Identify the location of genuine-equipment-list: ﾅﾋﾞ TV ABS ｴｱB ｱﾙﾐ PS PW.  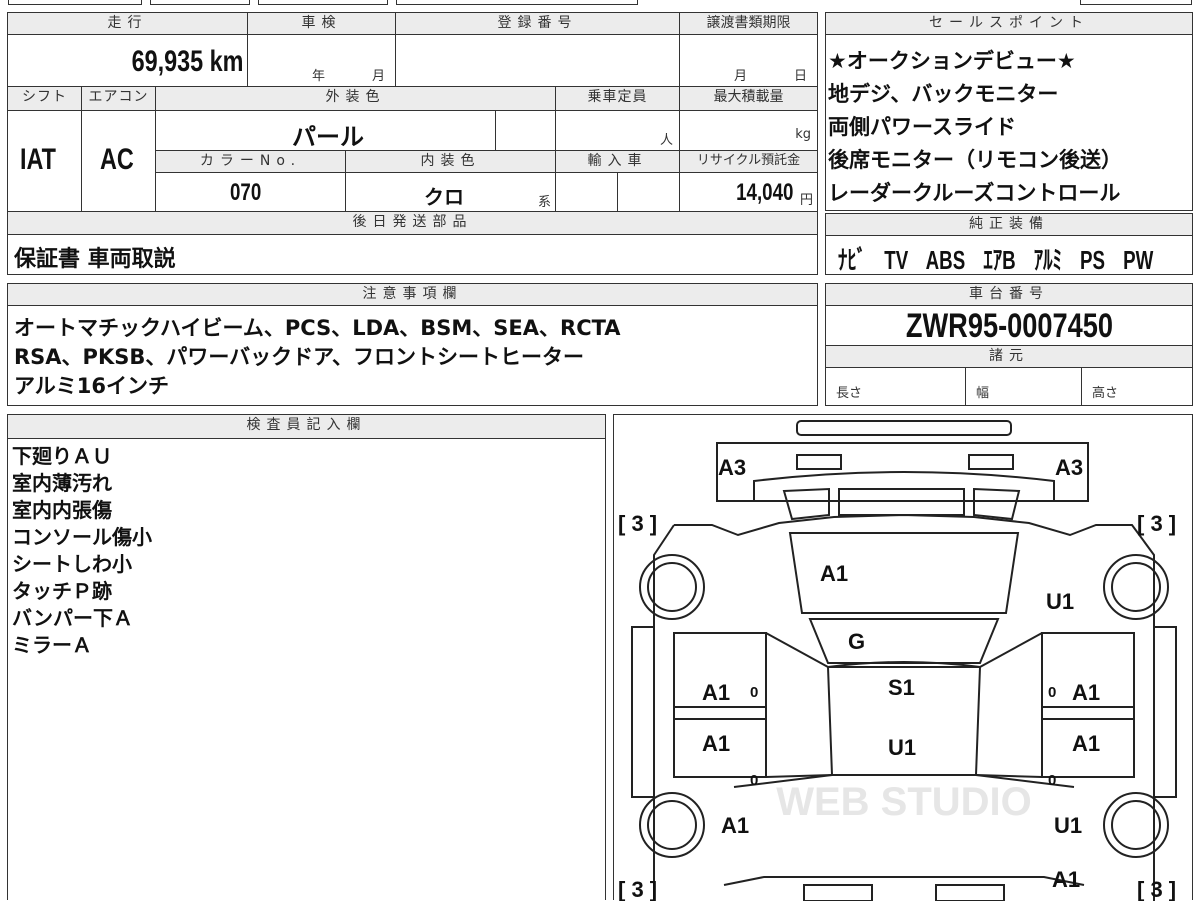
(1019, 258).